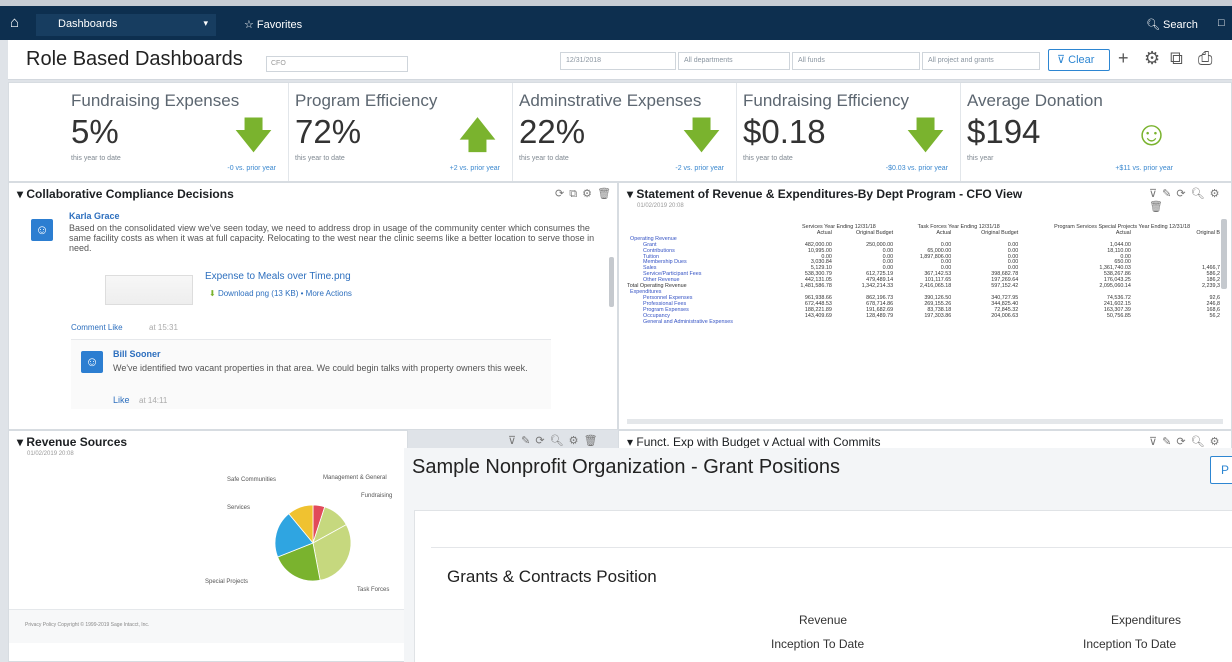 The width and height of the screenshot is (1232, 662). Describe the element at coordinates (1146, 620) in the screenshot. I see `expenditures-header: Expenditures` at that location.